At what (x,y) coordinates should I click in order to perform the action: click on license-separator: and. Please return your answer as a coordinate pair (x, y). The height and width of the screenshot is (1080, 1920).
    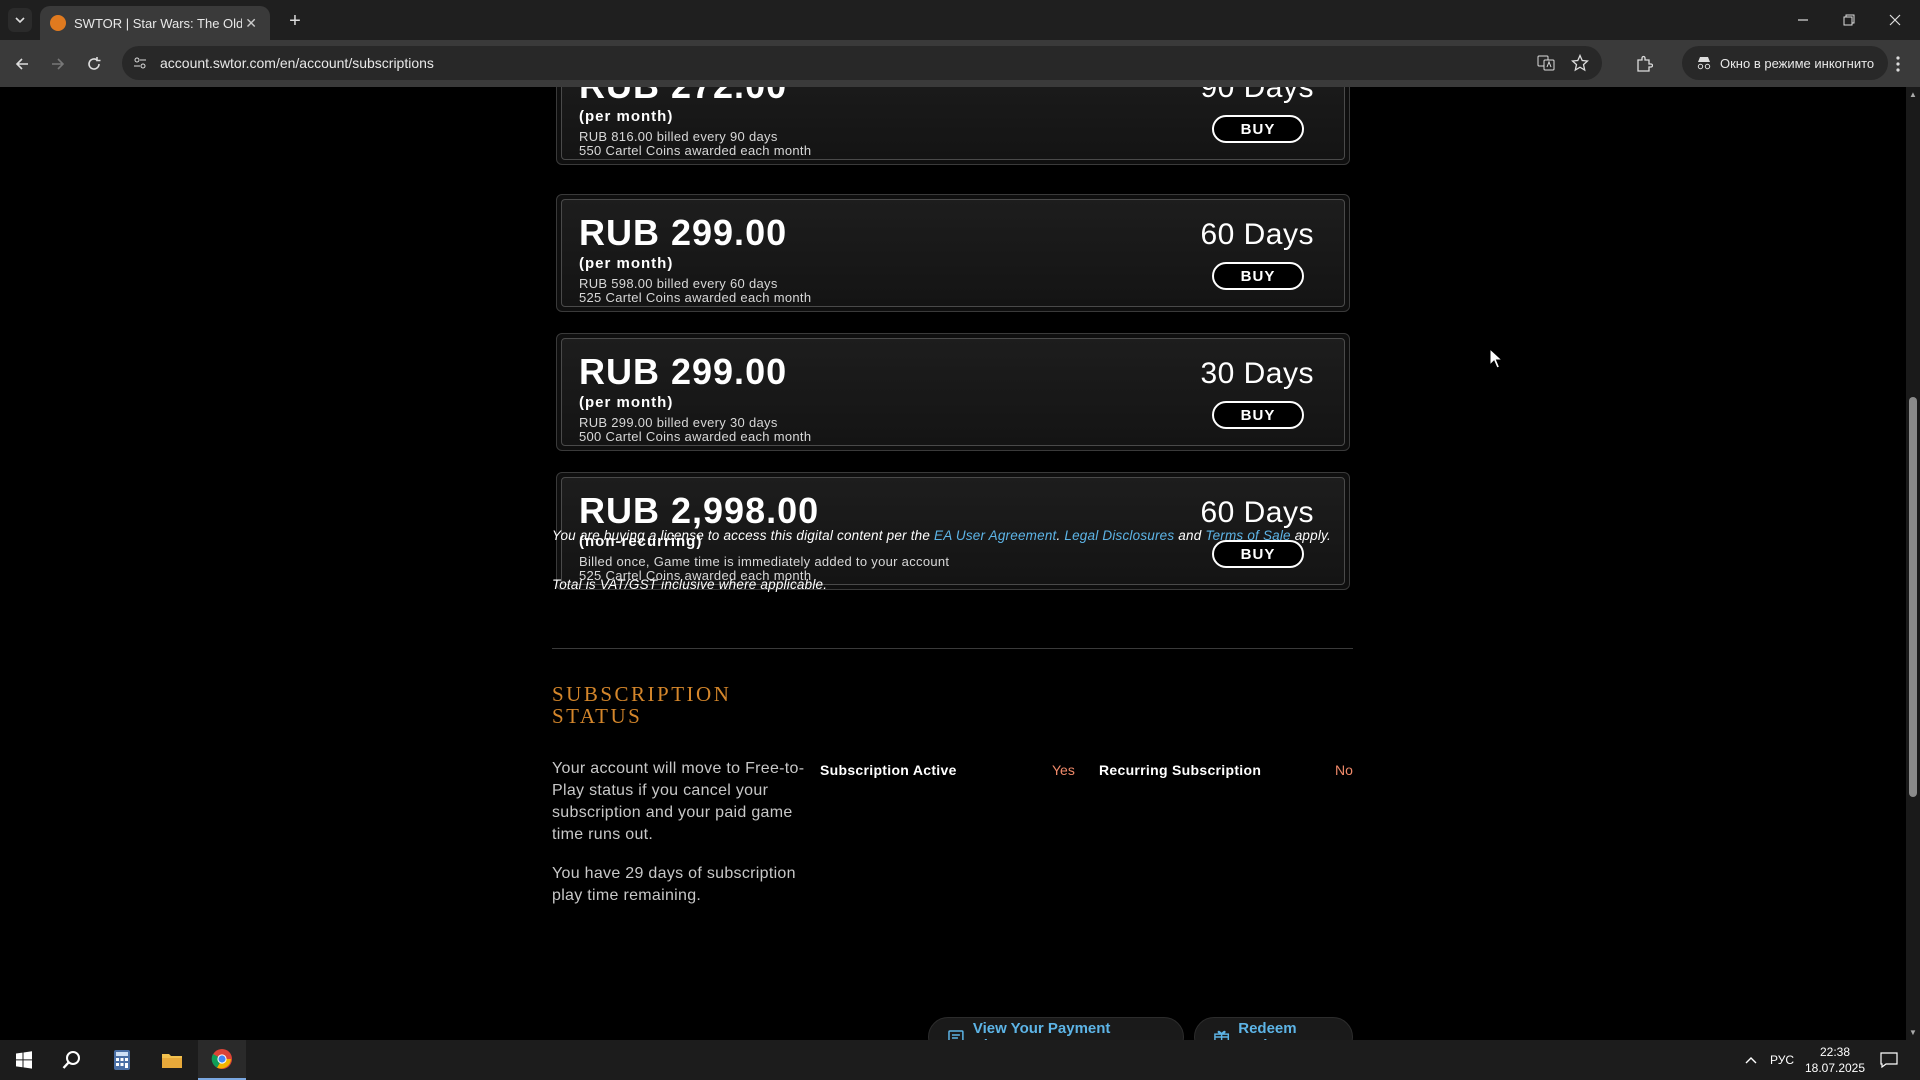
    Looking at the image, I should click on (1190, 535).